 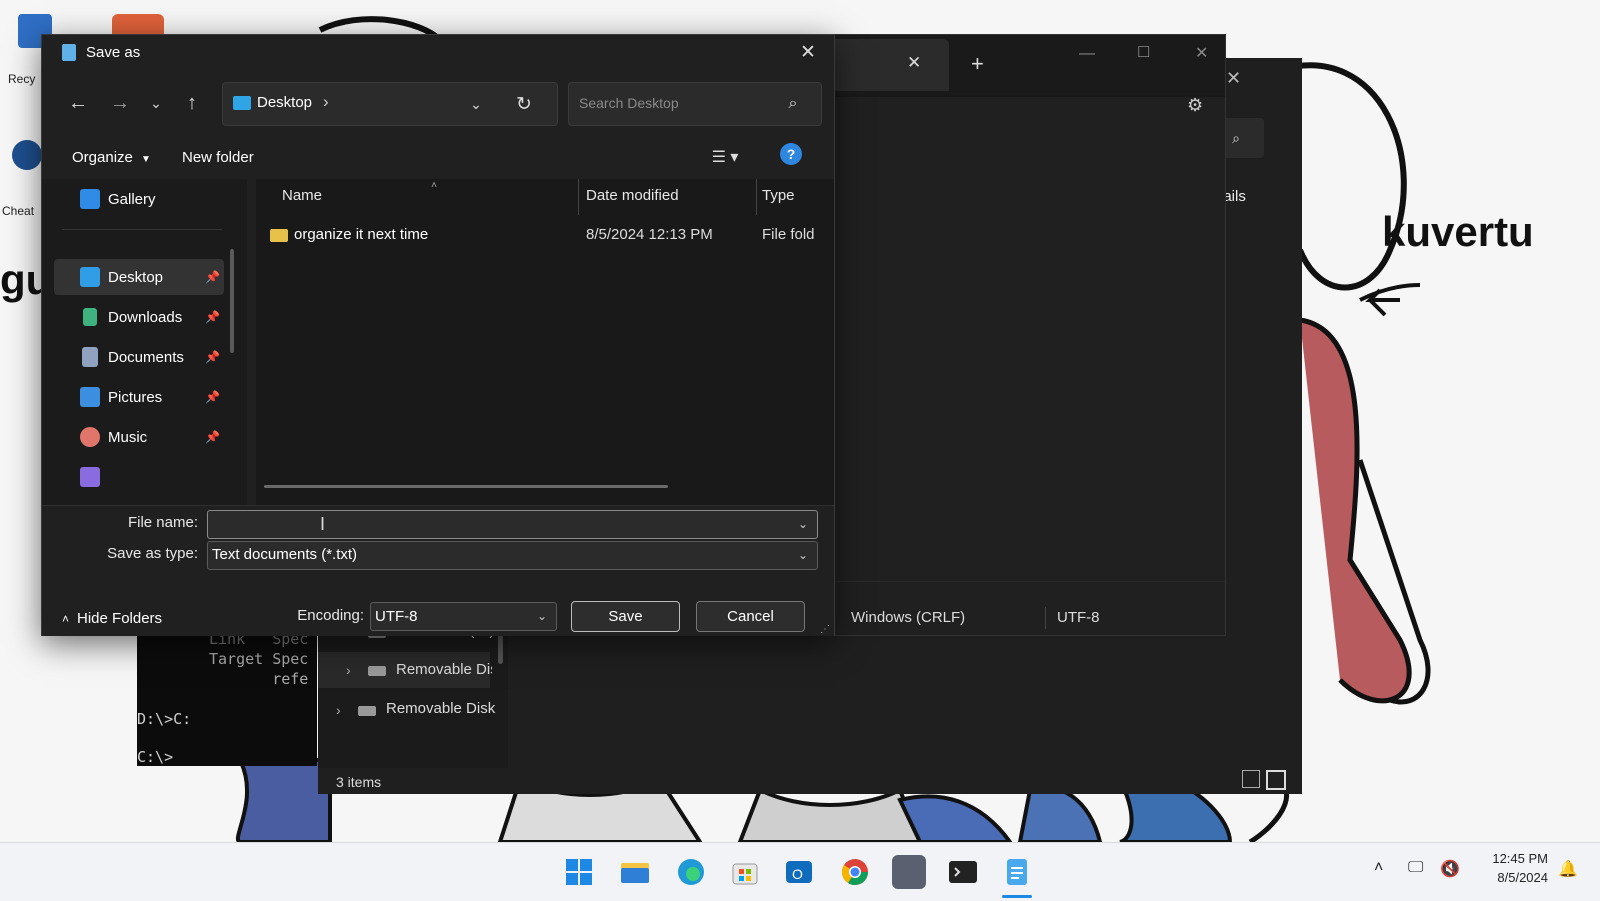 What do you see at coordinates (139, 477) in the screenshot?
I see `nav-item-videos` at bounding box center [139, 477].